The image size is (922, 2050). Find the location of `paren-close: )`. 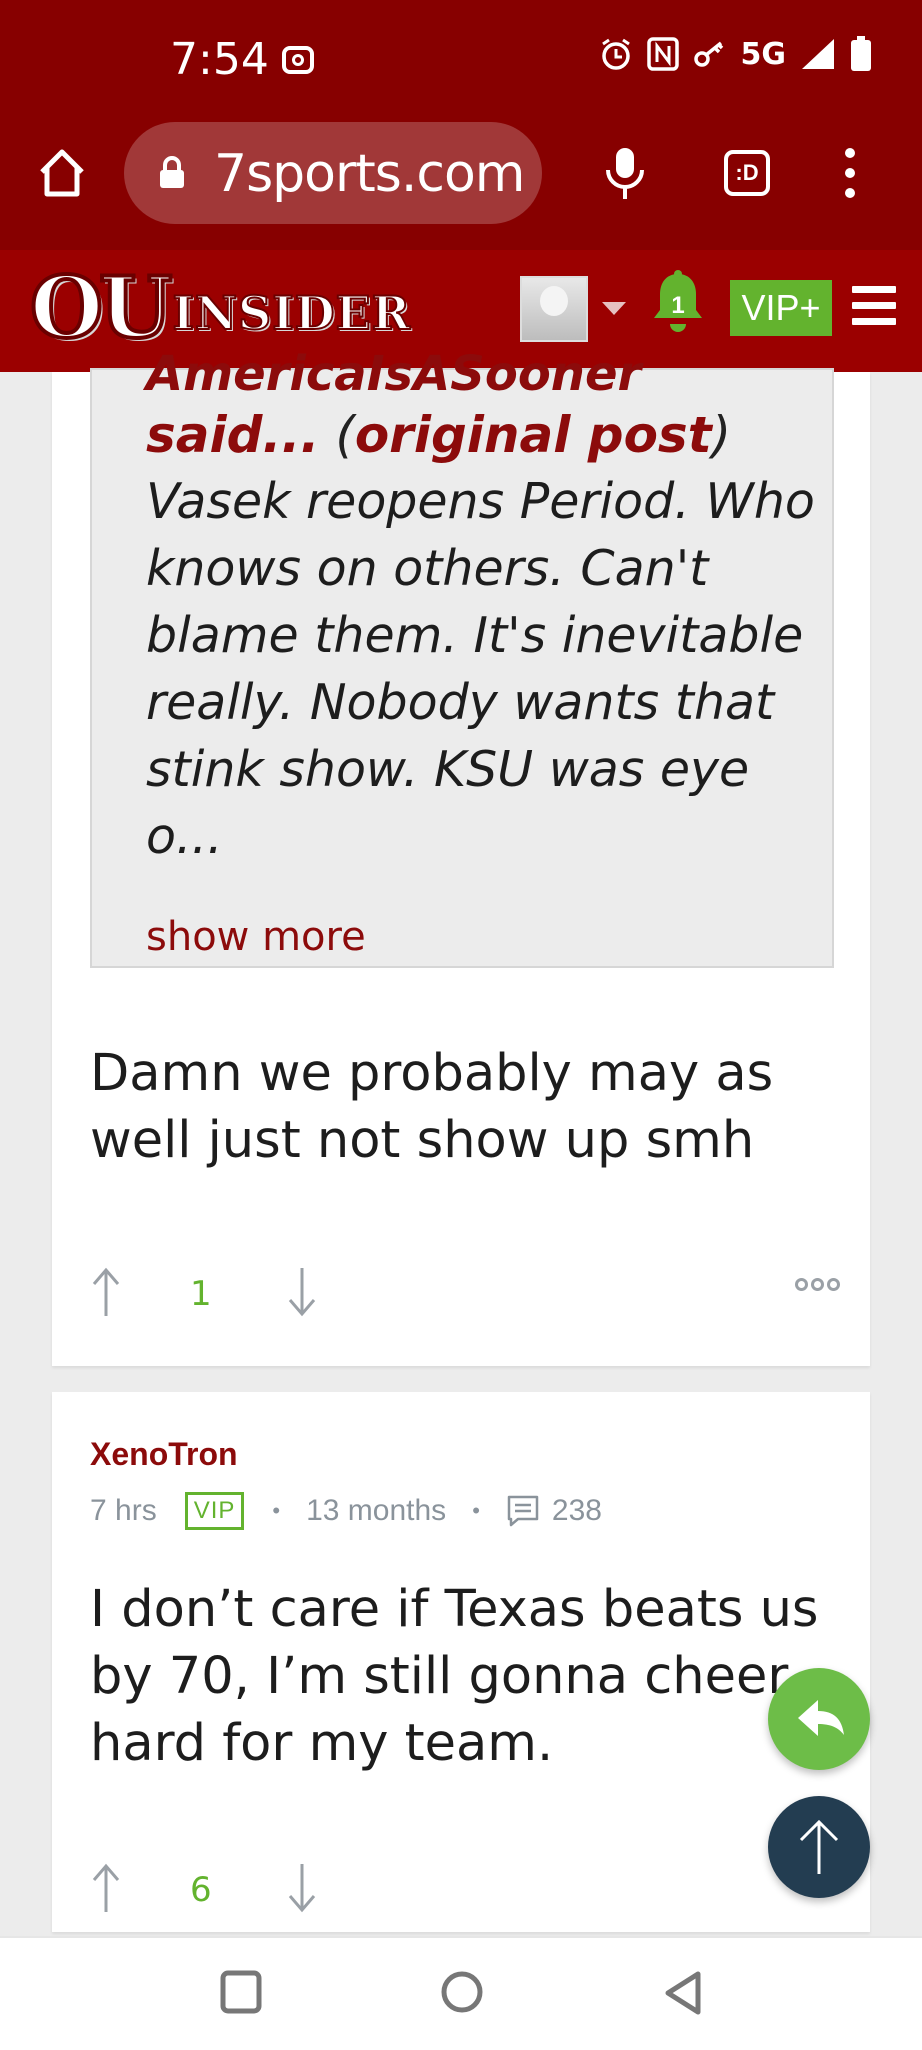

paren-close: ) is located at coordinates (721, 435).